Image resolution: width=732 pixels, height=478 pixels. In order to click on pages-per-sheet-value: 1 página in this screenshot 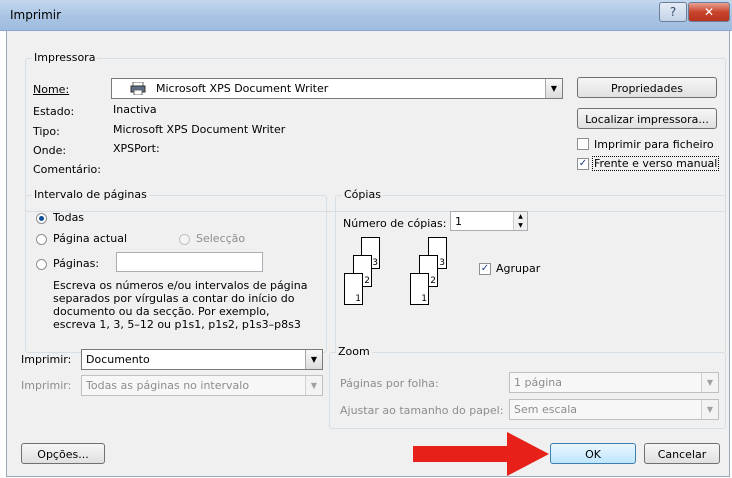, I will do `click(538, 382)`.